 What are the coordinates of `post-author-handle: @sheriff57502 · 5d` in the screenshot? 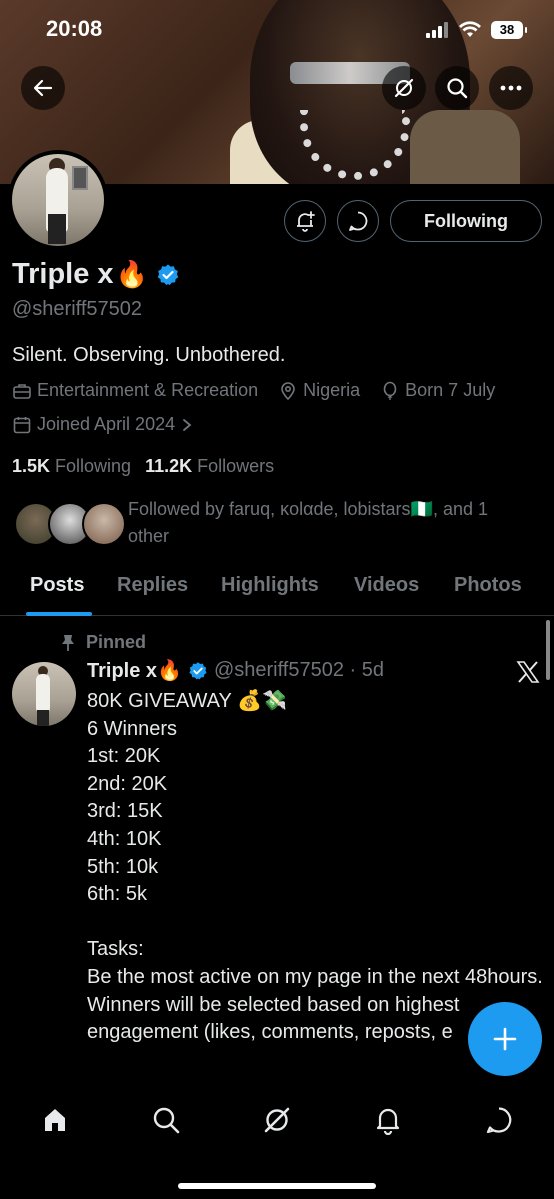 It's located at (298, 670).